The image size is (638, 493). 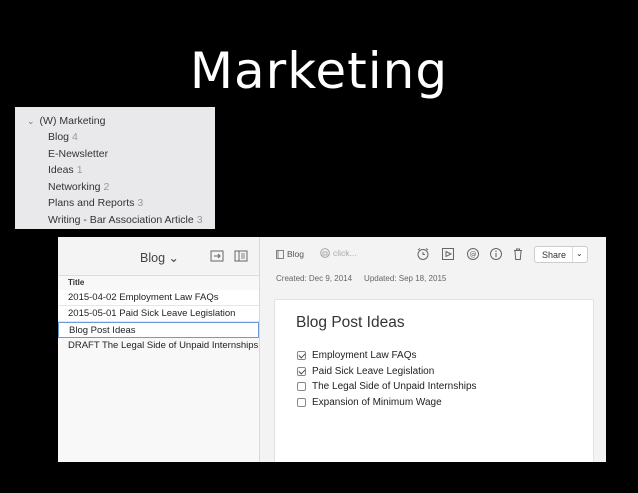 What do you see at coordinates (75, 137) in the screenshot?
I see `notebook-count: 4` at bounding box center [75, 137].